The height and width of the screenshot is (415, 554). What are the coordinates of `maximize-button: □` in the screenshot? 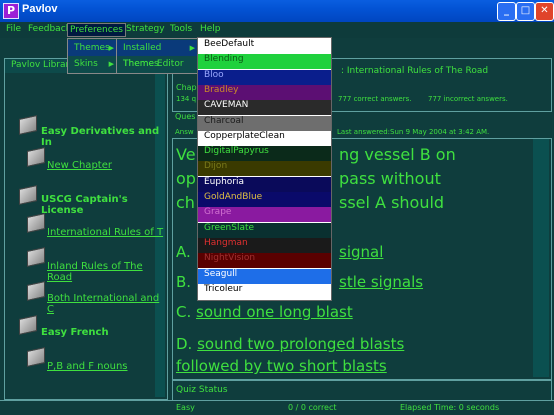 It's located at (525, 11).